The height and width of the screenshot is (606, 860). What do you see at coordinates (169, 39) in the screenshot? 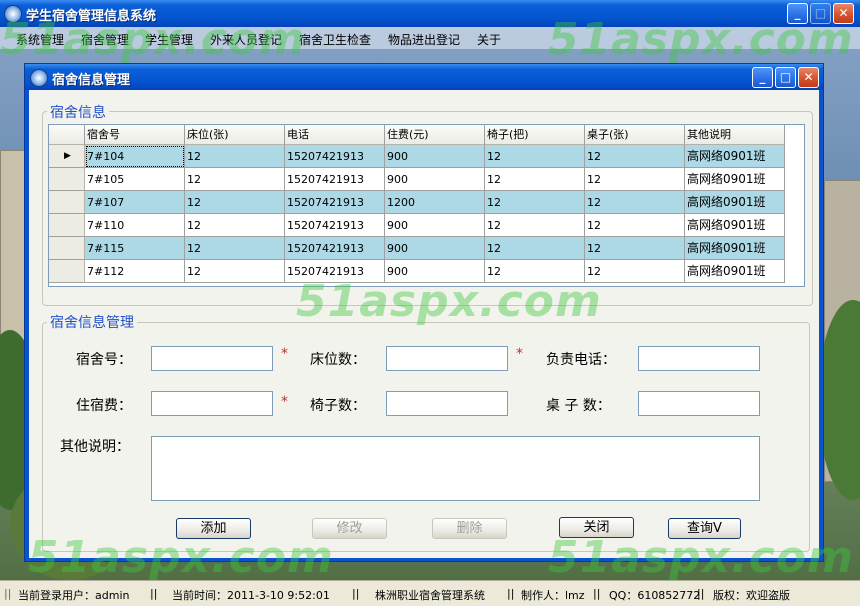
I see `menu-student: 学生管理` at bounding box center [169, 39].